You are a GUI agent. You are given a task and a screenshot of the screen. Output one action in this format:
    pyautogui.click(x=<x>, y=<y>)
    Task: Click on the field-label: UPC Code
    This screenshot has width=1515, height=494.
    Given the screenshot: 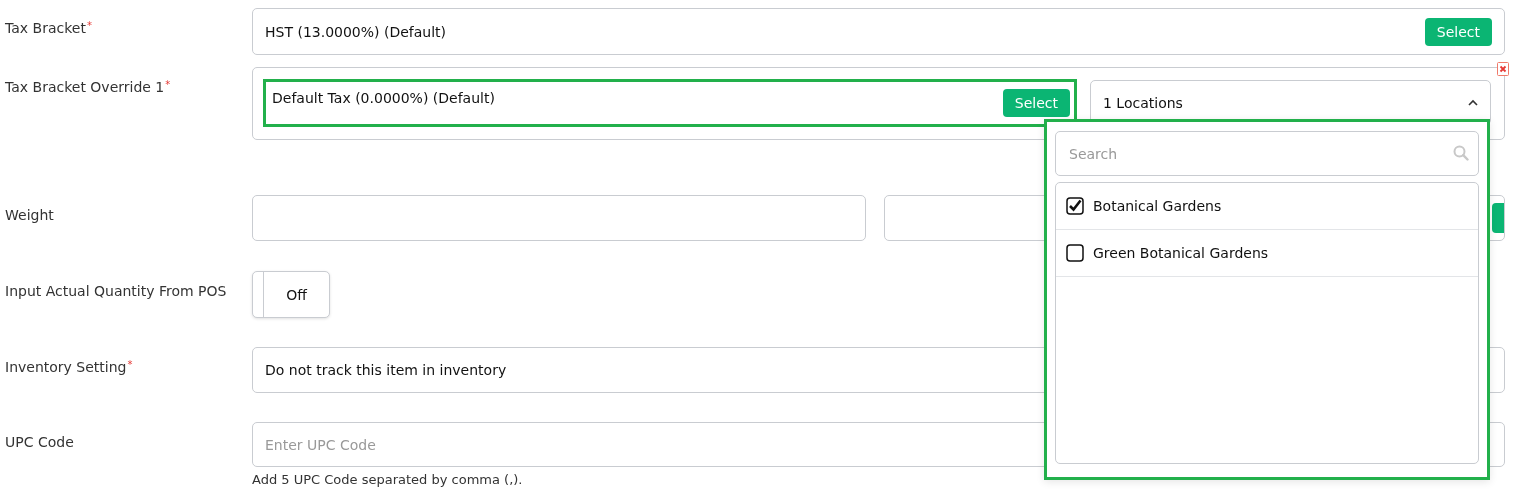 What is the action you would take?
    pyautogui.click(x=39, y=442)
    